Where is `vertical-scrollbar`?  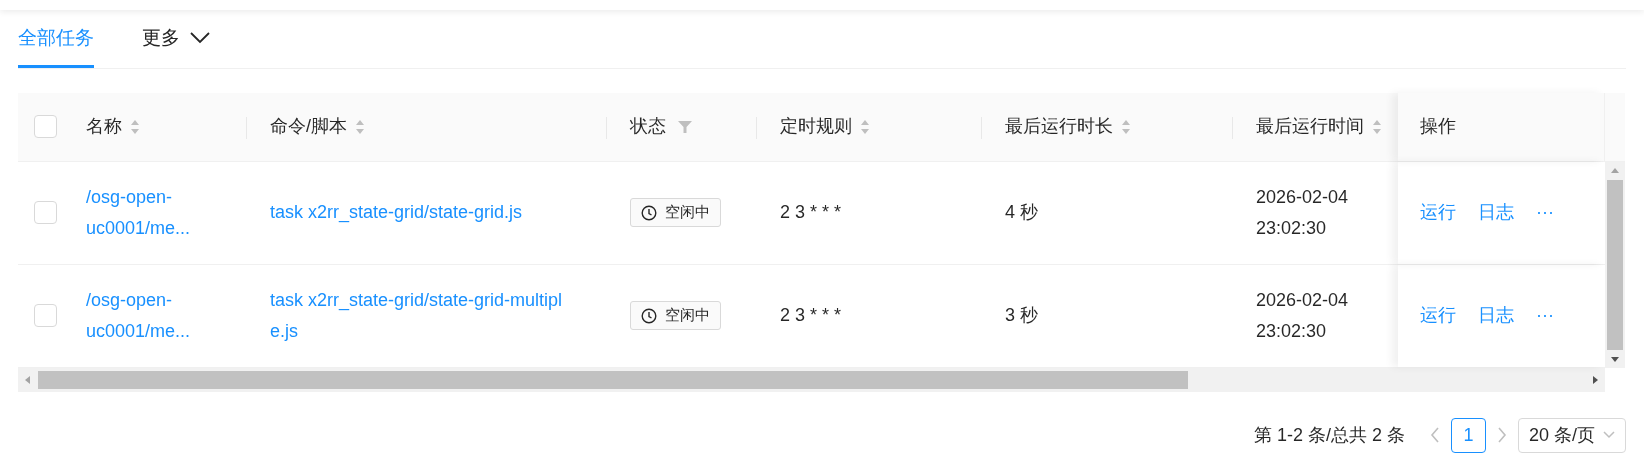 vertical-scrollbar is located at coordinates (1615, 264).